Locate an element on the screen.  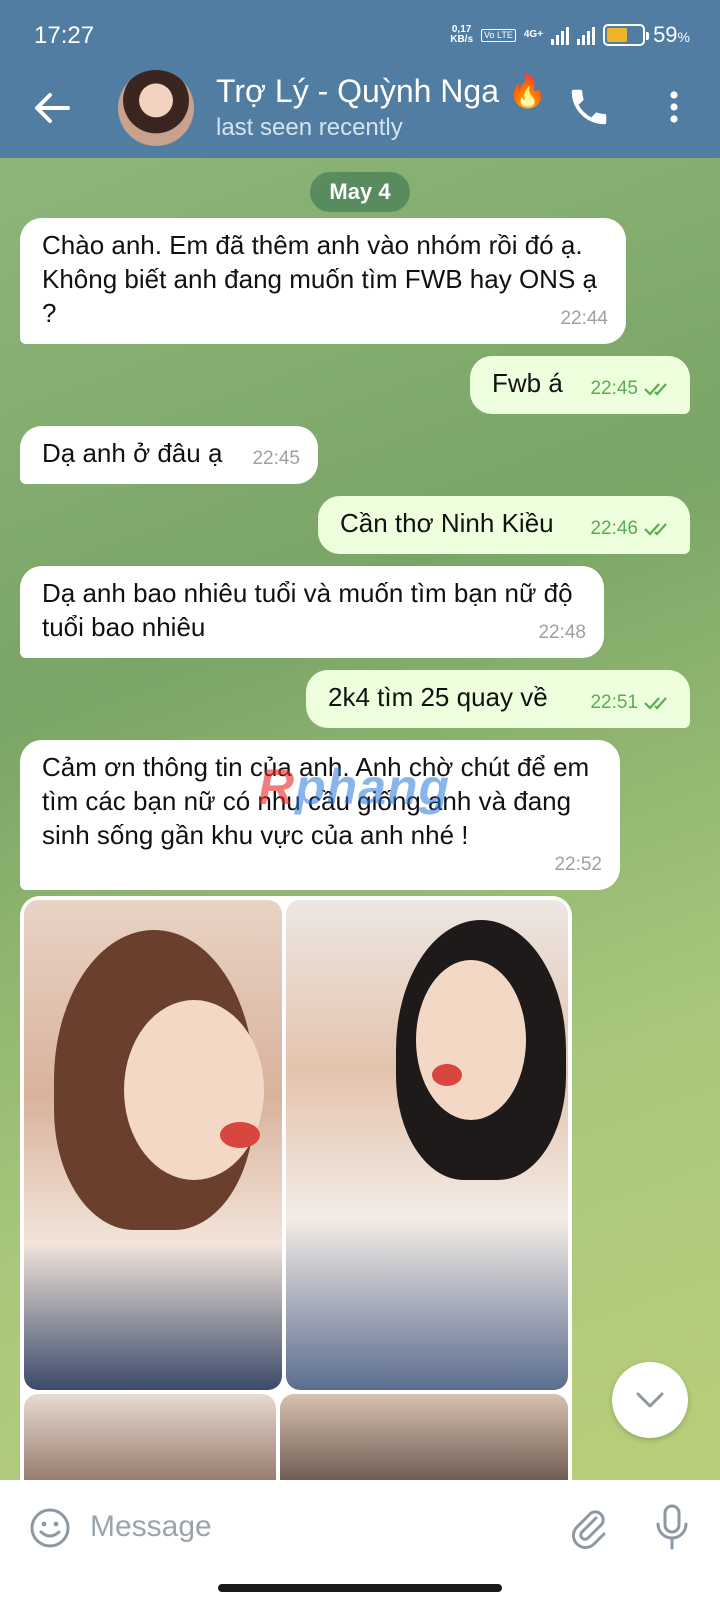
emoji-button is located at coordinates (50, 1528).